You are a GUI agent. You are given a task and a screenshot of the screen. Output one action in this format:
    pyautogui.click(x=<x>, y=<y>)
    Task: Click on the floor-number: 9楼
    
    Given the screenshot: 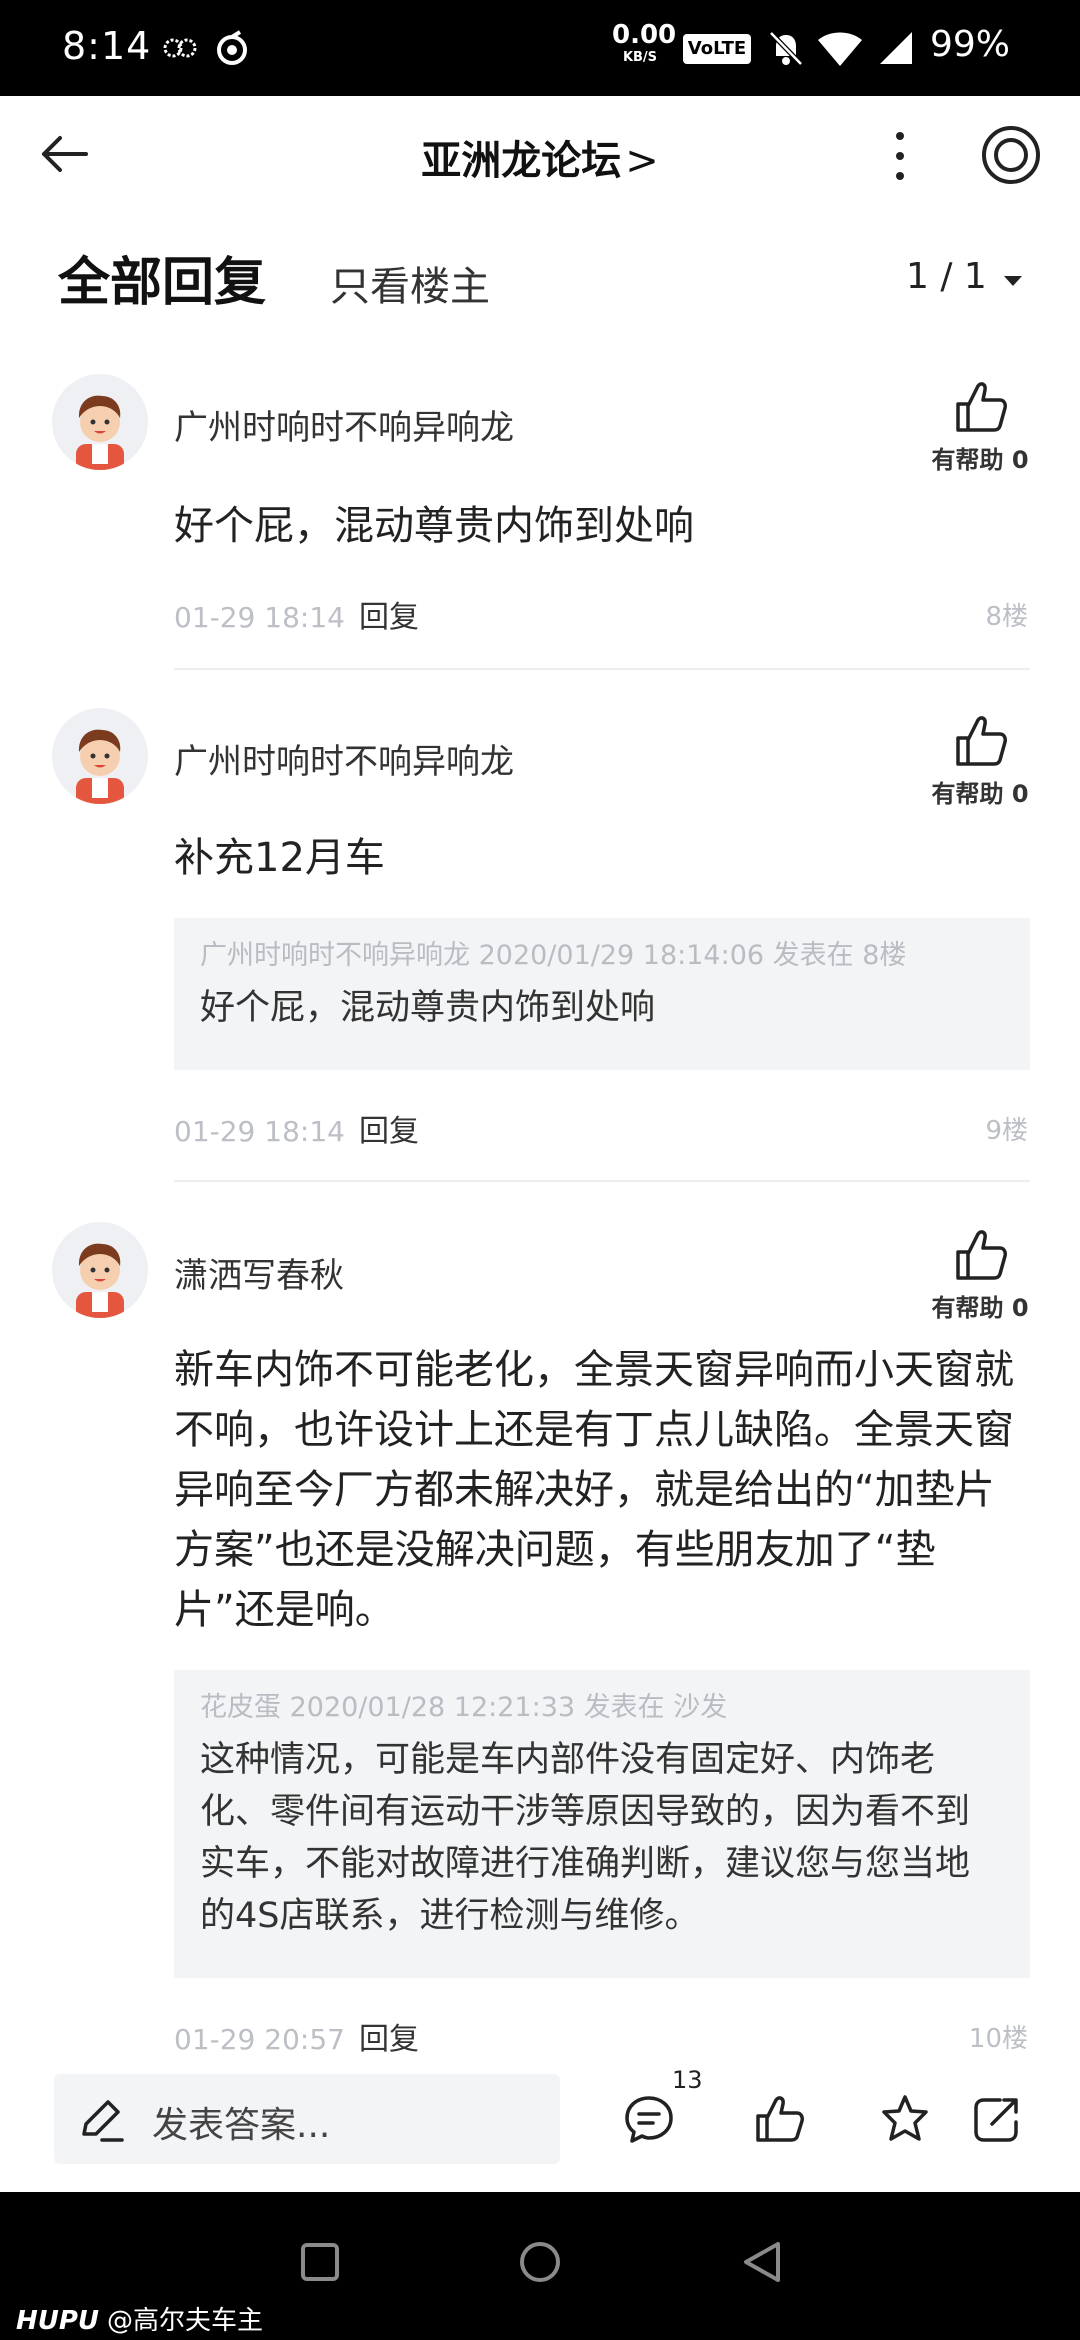 What is the action you would take?
    pyautogui.click(x=1006, y=1131)
    